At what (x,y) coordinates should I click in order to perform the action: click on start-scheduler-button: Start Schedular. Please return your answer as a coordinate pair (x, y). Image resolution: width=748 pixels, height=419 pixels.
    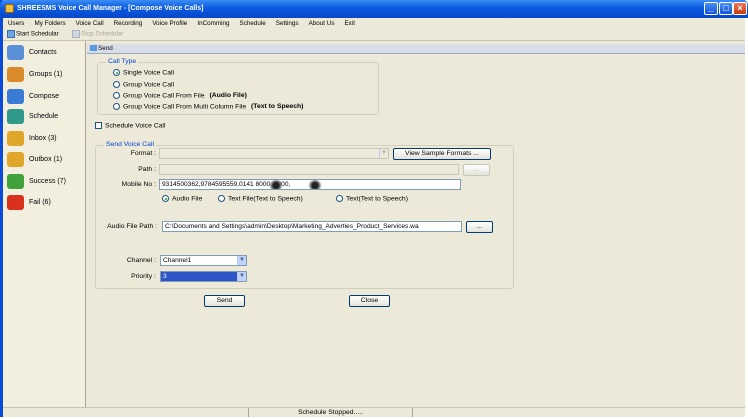
    Looking at the image, I should click on (33, 34).